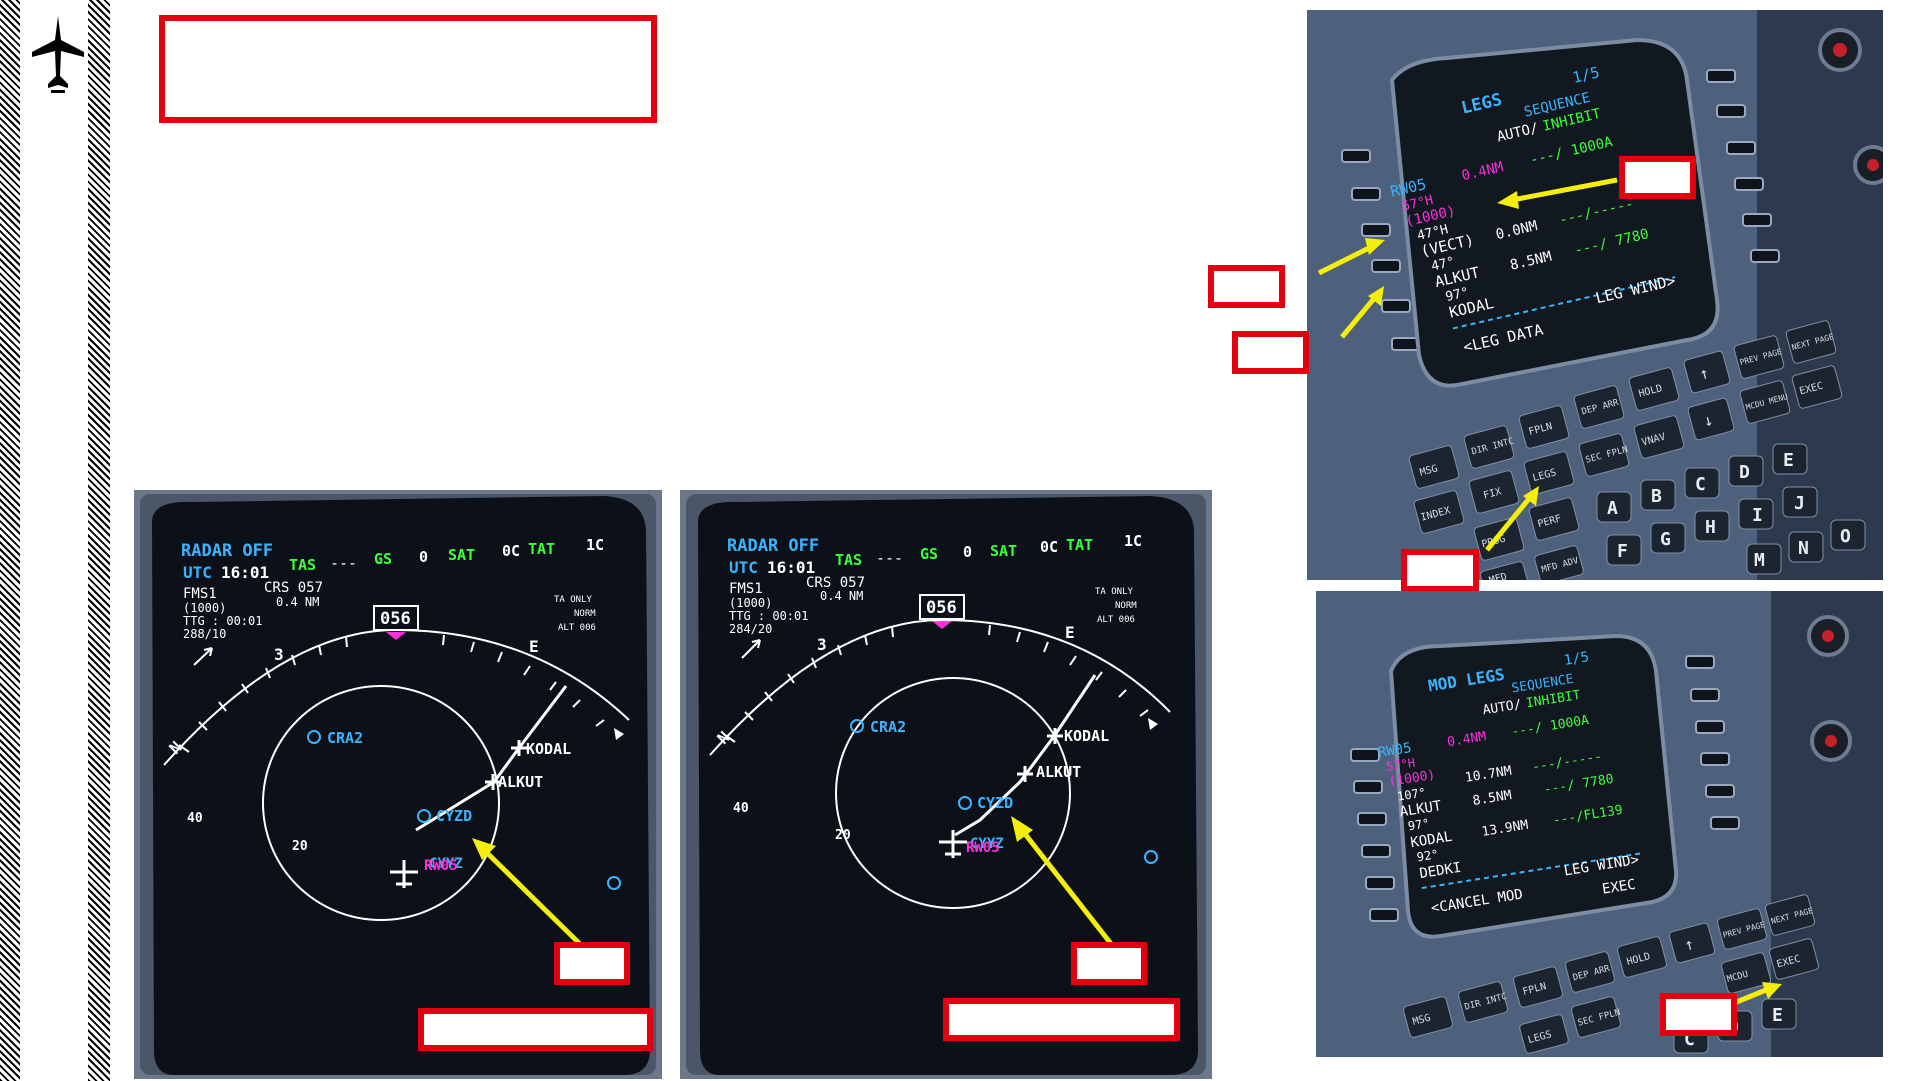 The height and width of the screenshot is (1081, 1921). Describe the element at coordinates (1612, 508) in the screenshot. I see `key-a-label: A` at that location.